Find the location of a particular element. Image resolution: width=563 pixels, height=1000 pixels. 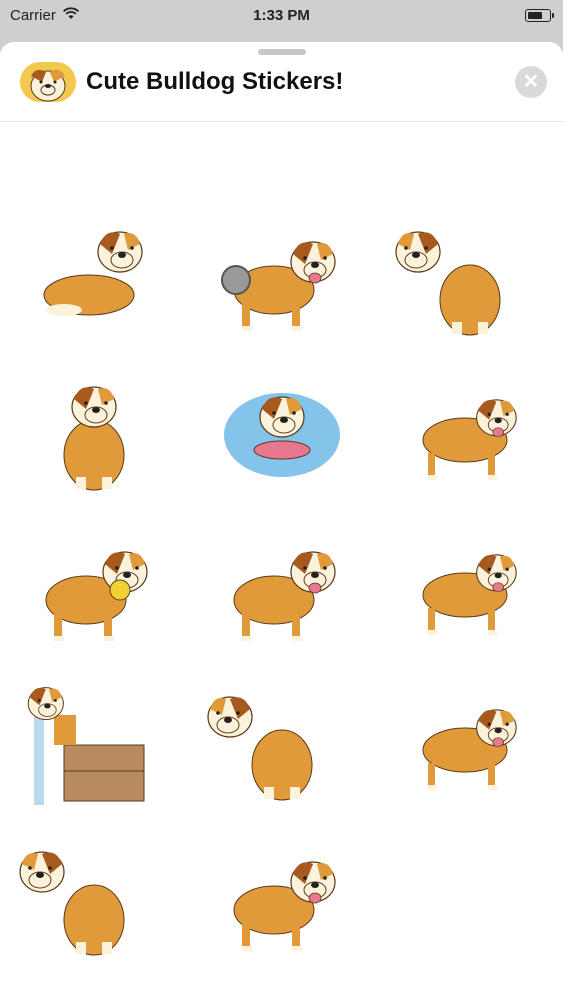

bulldog-scratching-illustration is located at coordinates (94, 437).